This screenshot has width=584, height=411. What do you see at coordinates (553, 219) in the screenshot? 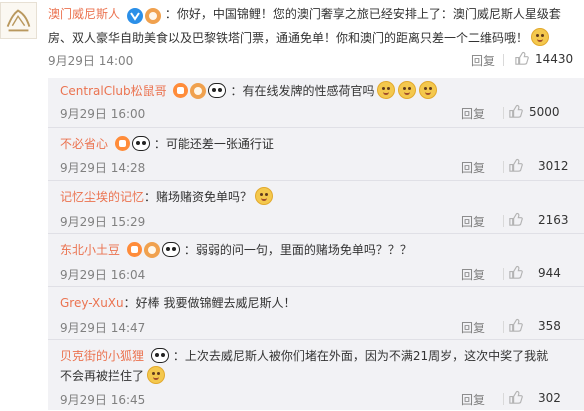
I see `like-count: 2163` at bounding box center [553, 219].